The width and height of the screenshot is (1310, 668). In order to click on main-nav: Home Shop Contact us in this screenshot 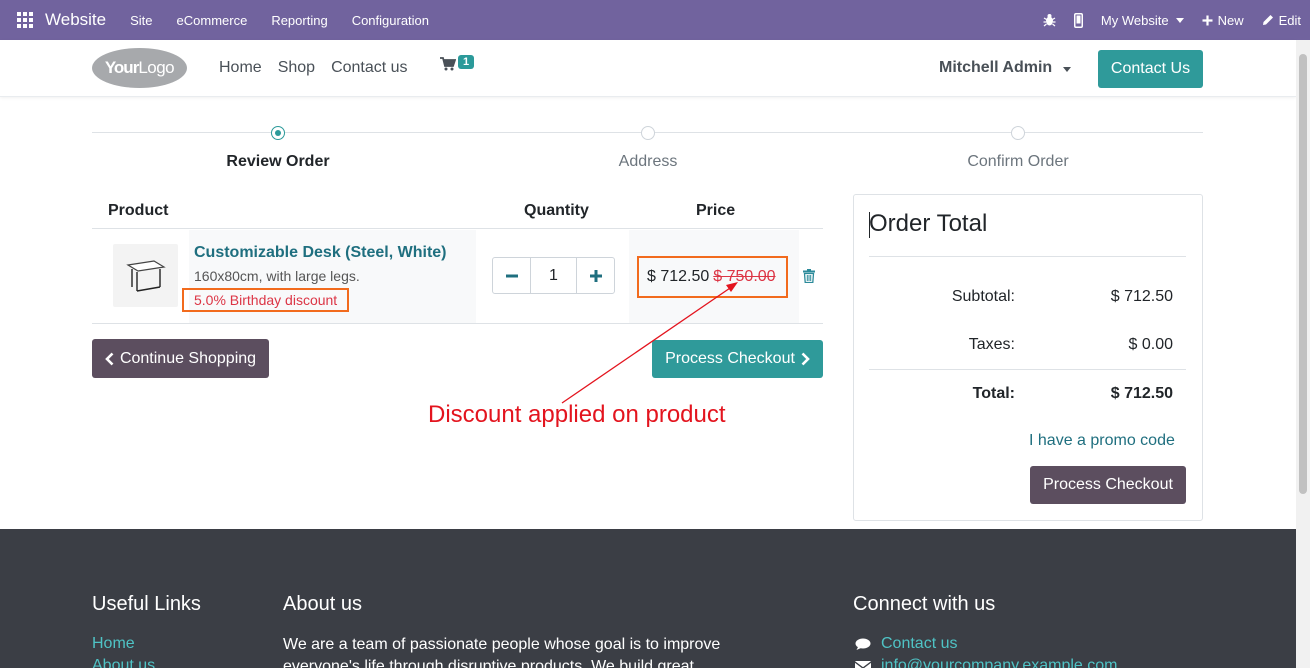, I will do `click(313, 68)`.